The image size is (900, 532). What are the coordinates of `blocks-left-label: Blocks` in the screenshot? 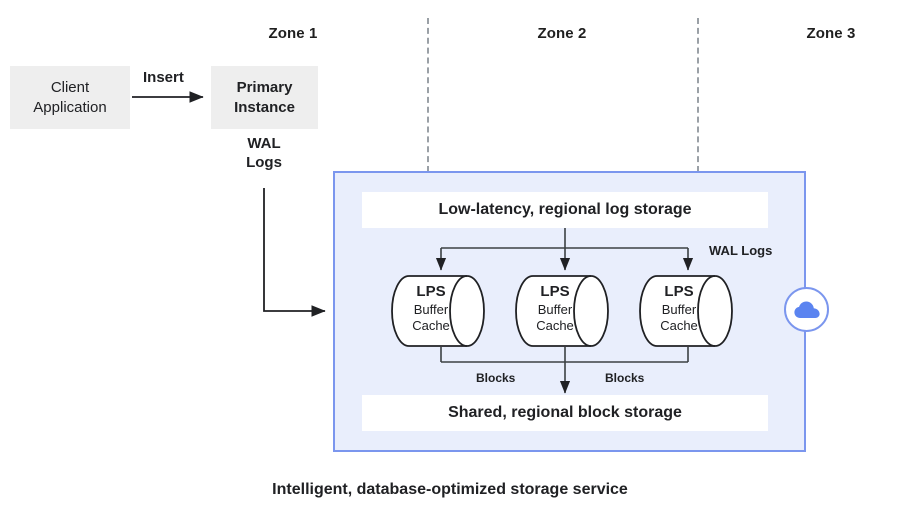 It's located at (496, 378).